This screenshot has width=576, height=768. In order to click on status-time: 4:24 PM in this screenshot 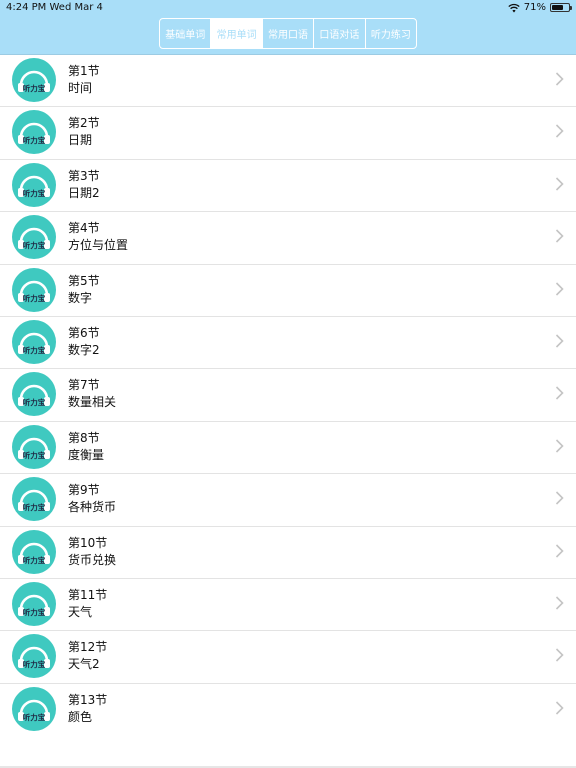, I will do `click(26, 7)`.